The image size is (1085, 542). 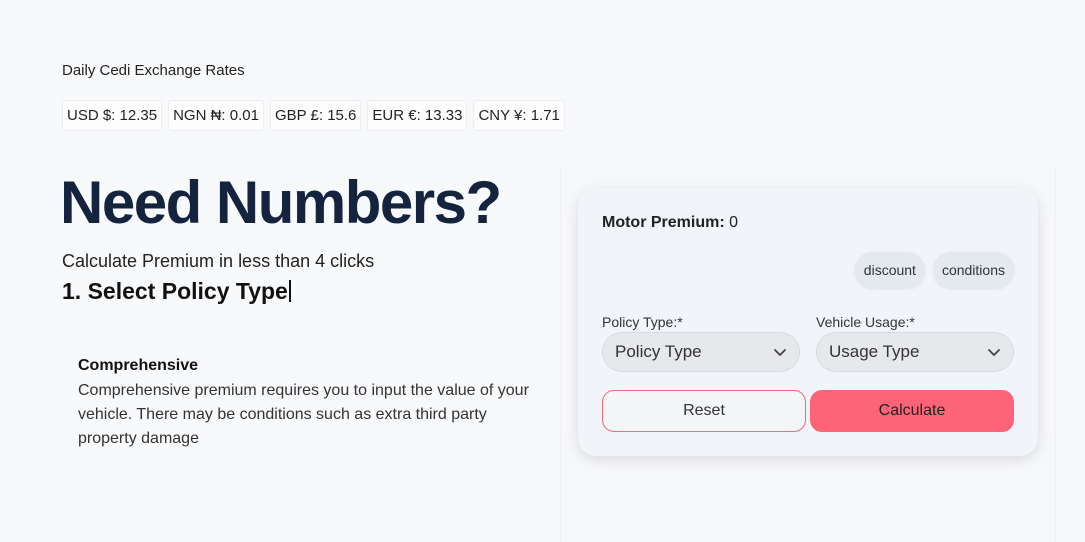 What do you see at coordinates (281, 202) in the screenshot?
I see `page-headline: Need Numbers?` at bounding box center [281, 202].